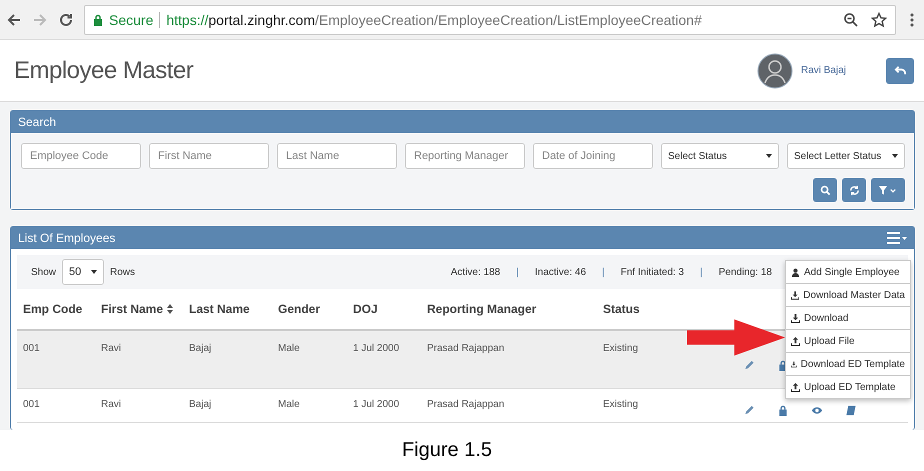  Describe the element at coordinates (104, 70) in the screenshot. I see `page-title: Employee Master` at that location.